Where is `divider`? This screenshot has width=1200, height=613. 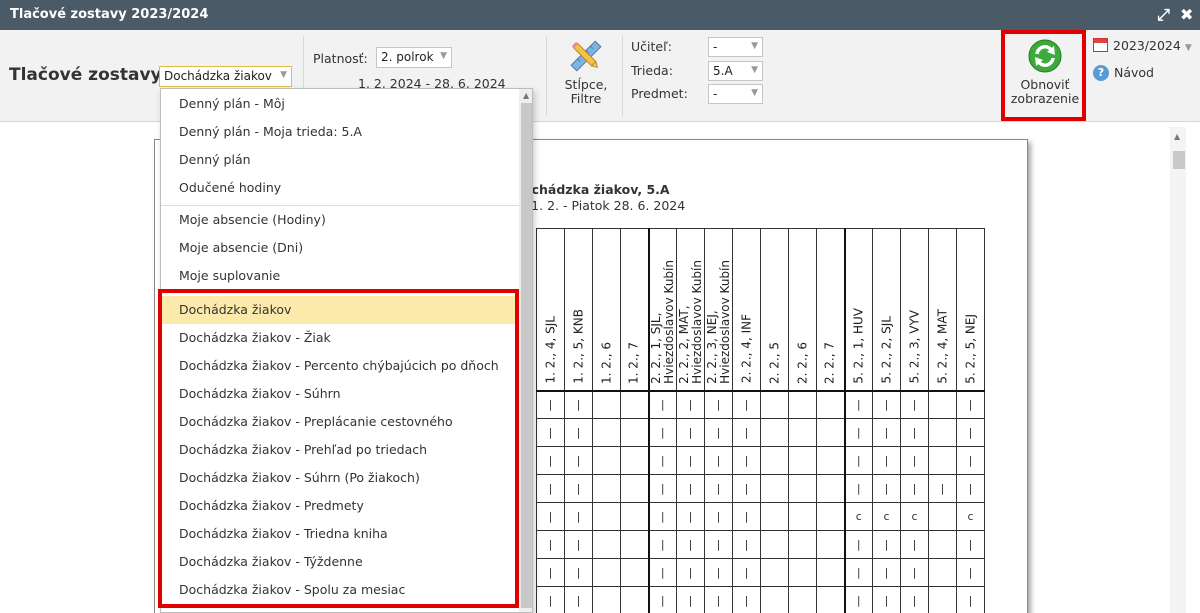
divider is located at coordinates (546, 76).